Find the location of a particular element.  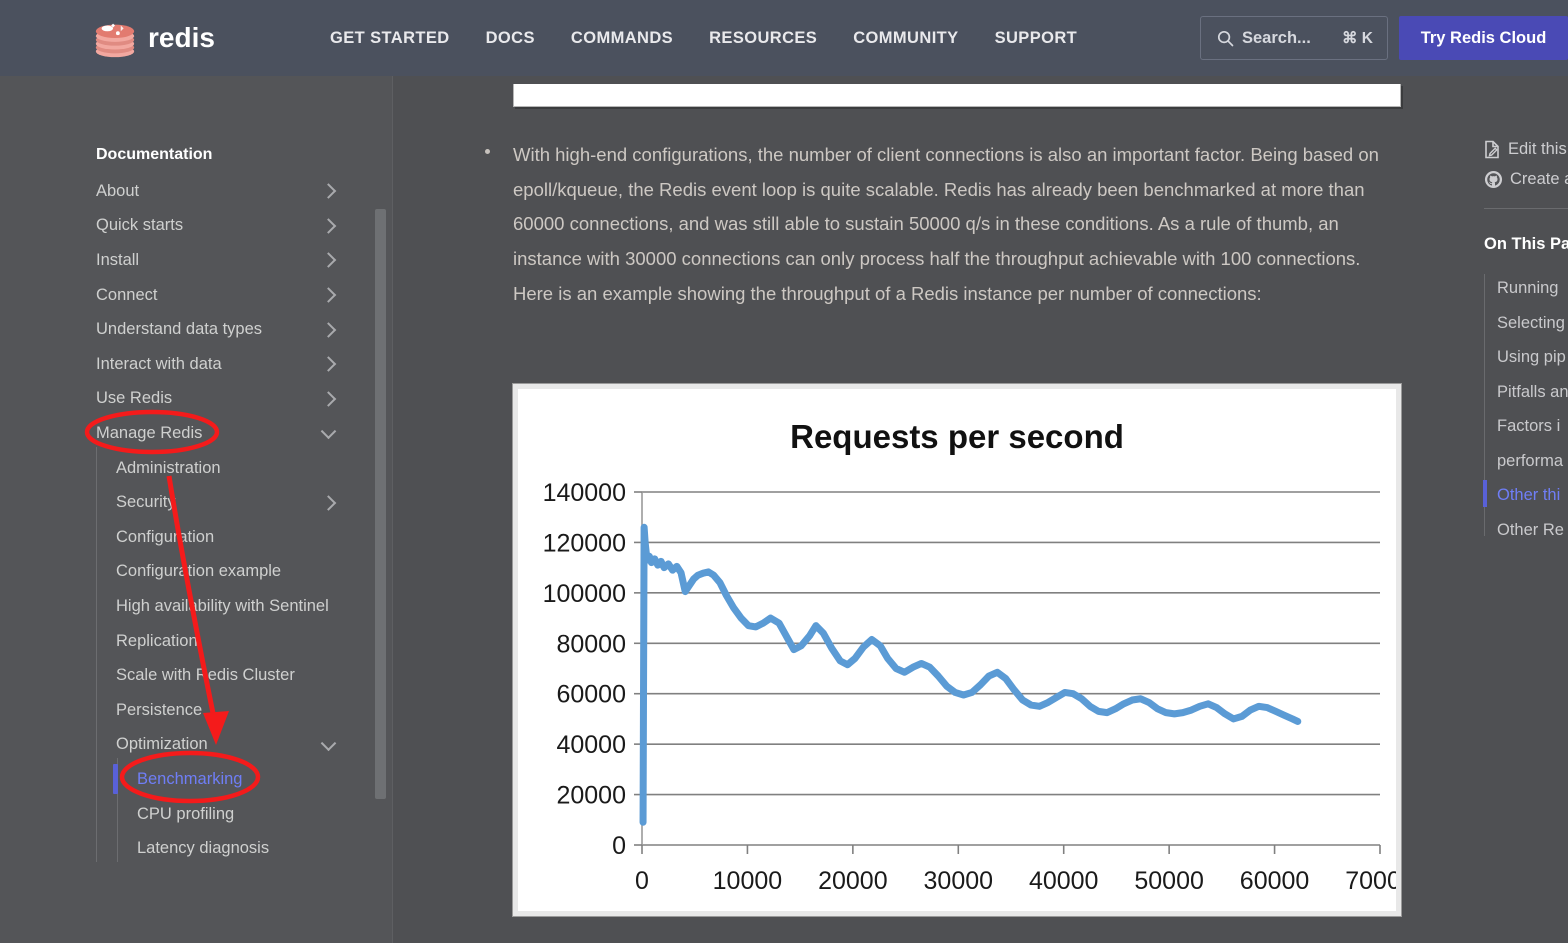

nav-get-started: GET STARTED is located at coordinates (390, 38).